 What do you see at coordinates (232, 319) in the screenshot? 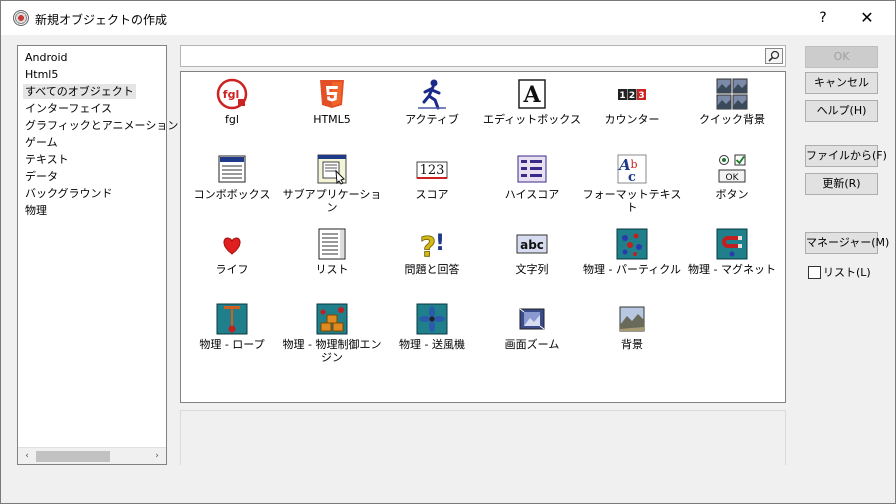
I see `physics-rope-icon` at bounding box center [232, 319].